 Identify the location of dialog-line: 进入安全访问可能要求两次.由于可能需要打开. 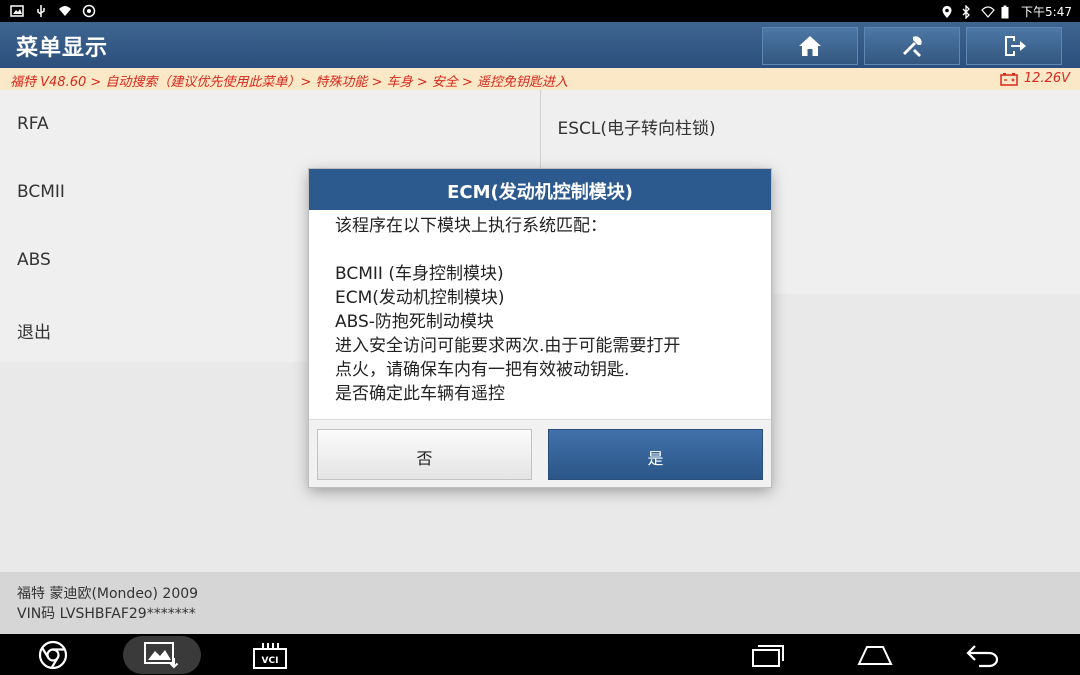
(508, 346).